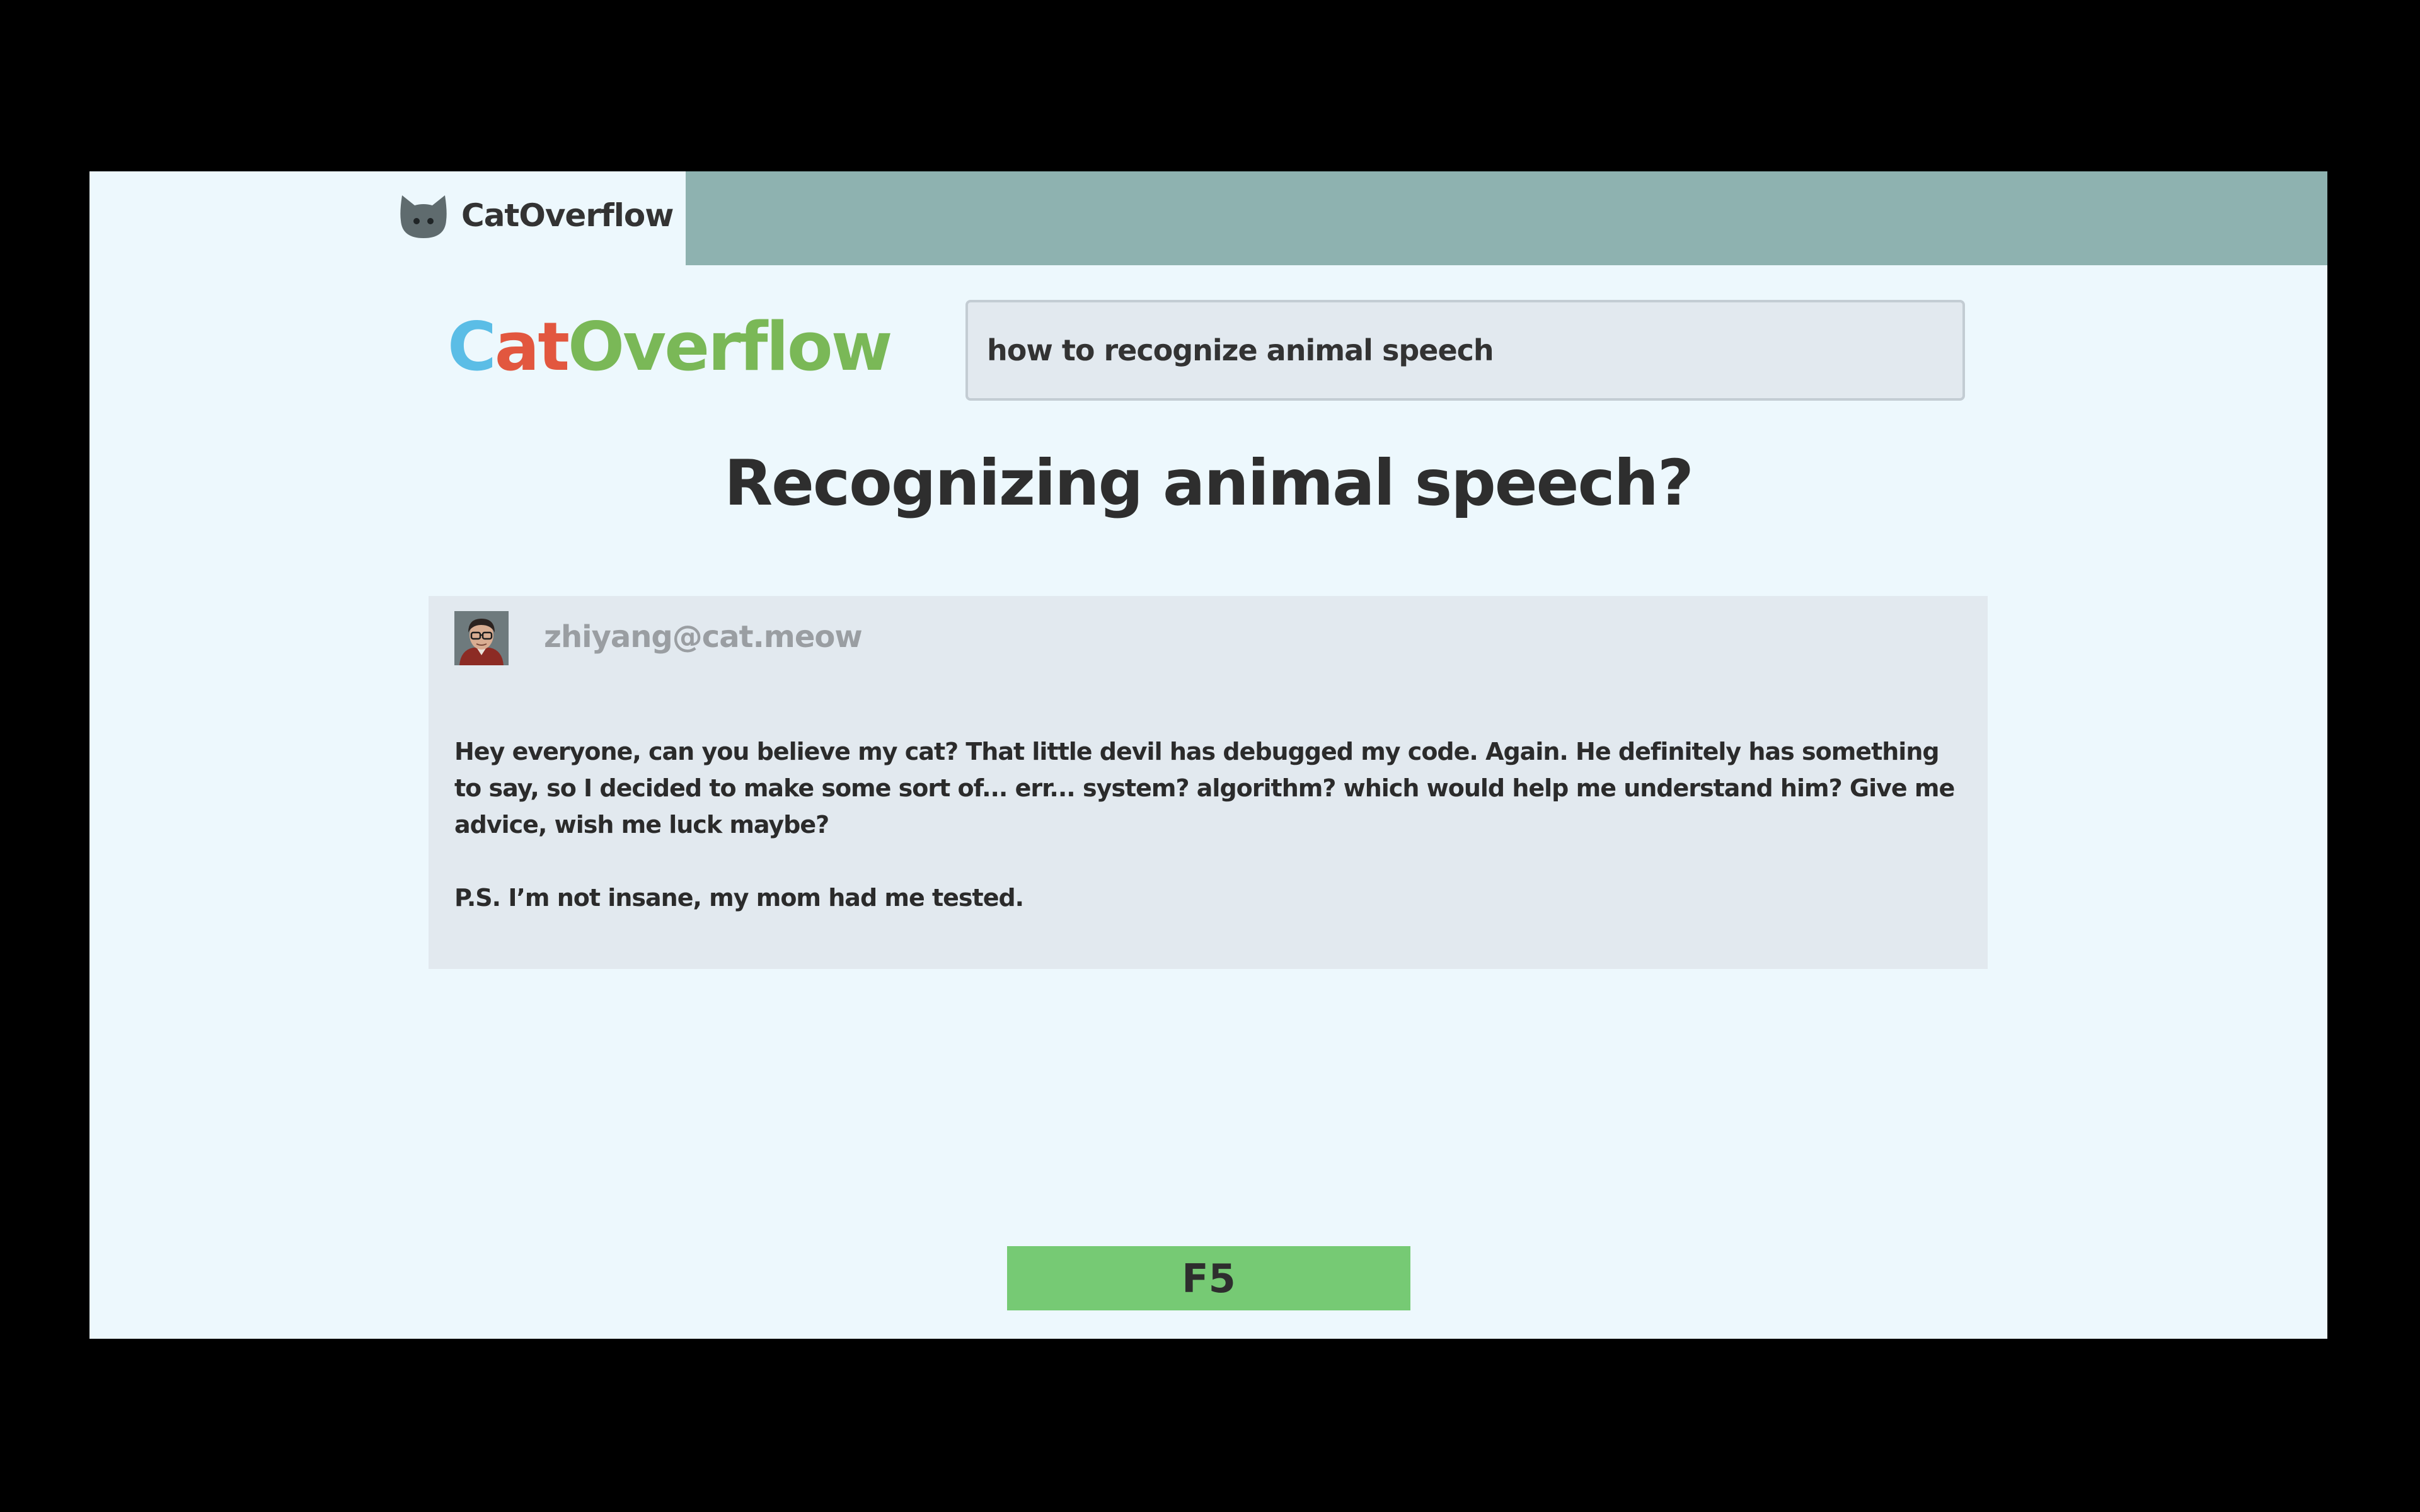 This screenshot has width=2420, height=1512. Describe the element at coordinates (1208, 218) in the screenshot. I see `tab-bar: CatOverflow` at that location.